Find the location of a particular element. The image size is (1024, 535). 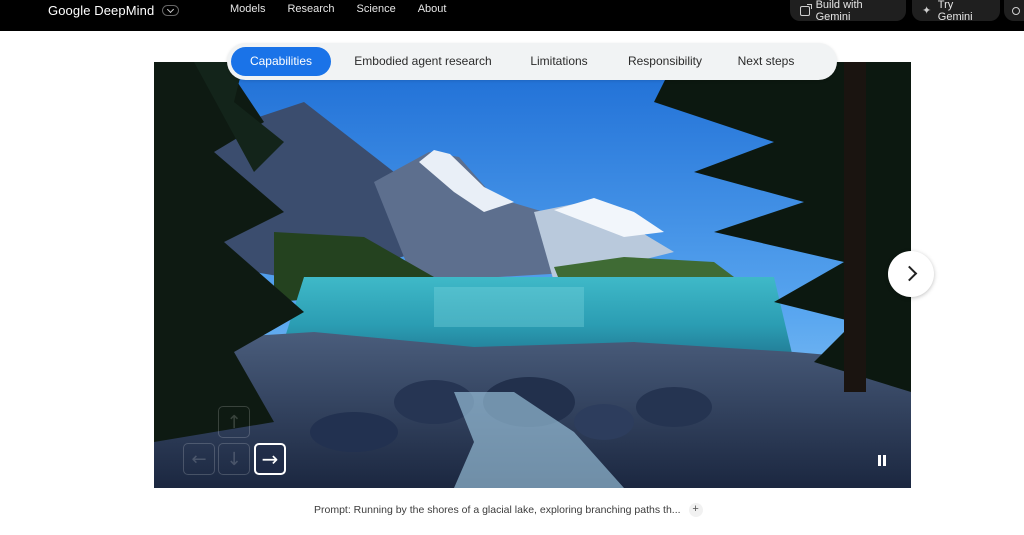

tab-capabilities: Capabilities is located at coordinates (281, 61).